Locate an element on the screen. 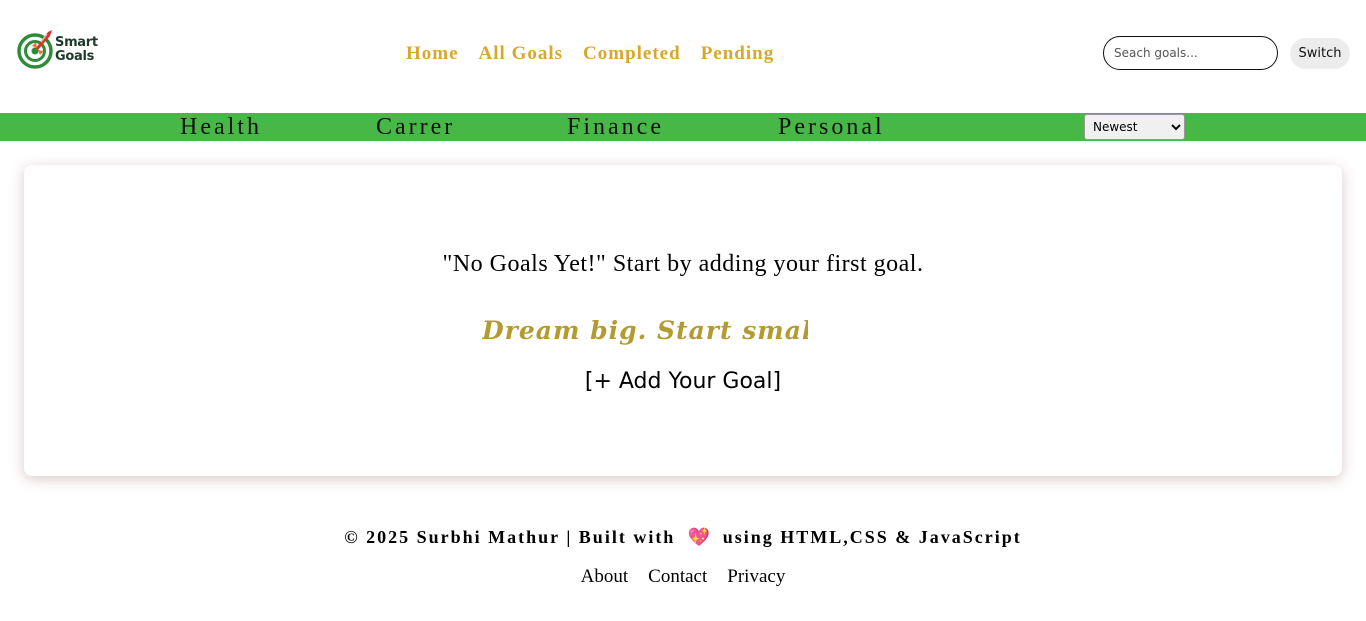 The image size is (1366, 621). logo-text: Smart Goals is located at coordinates (76, 50).